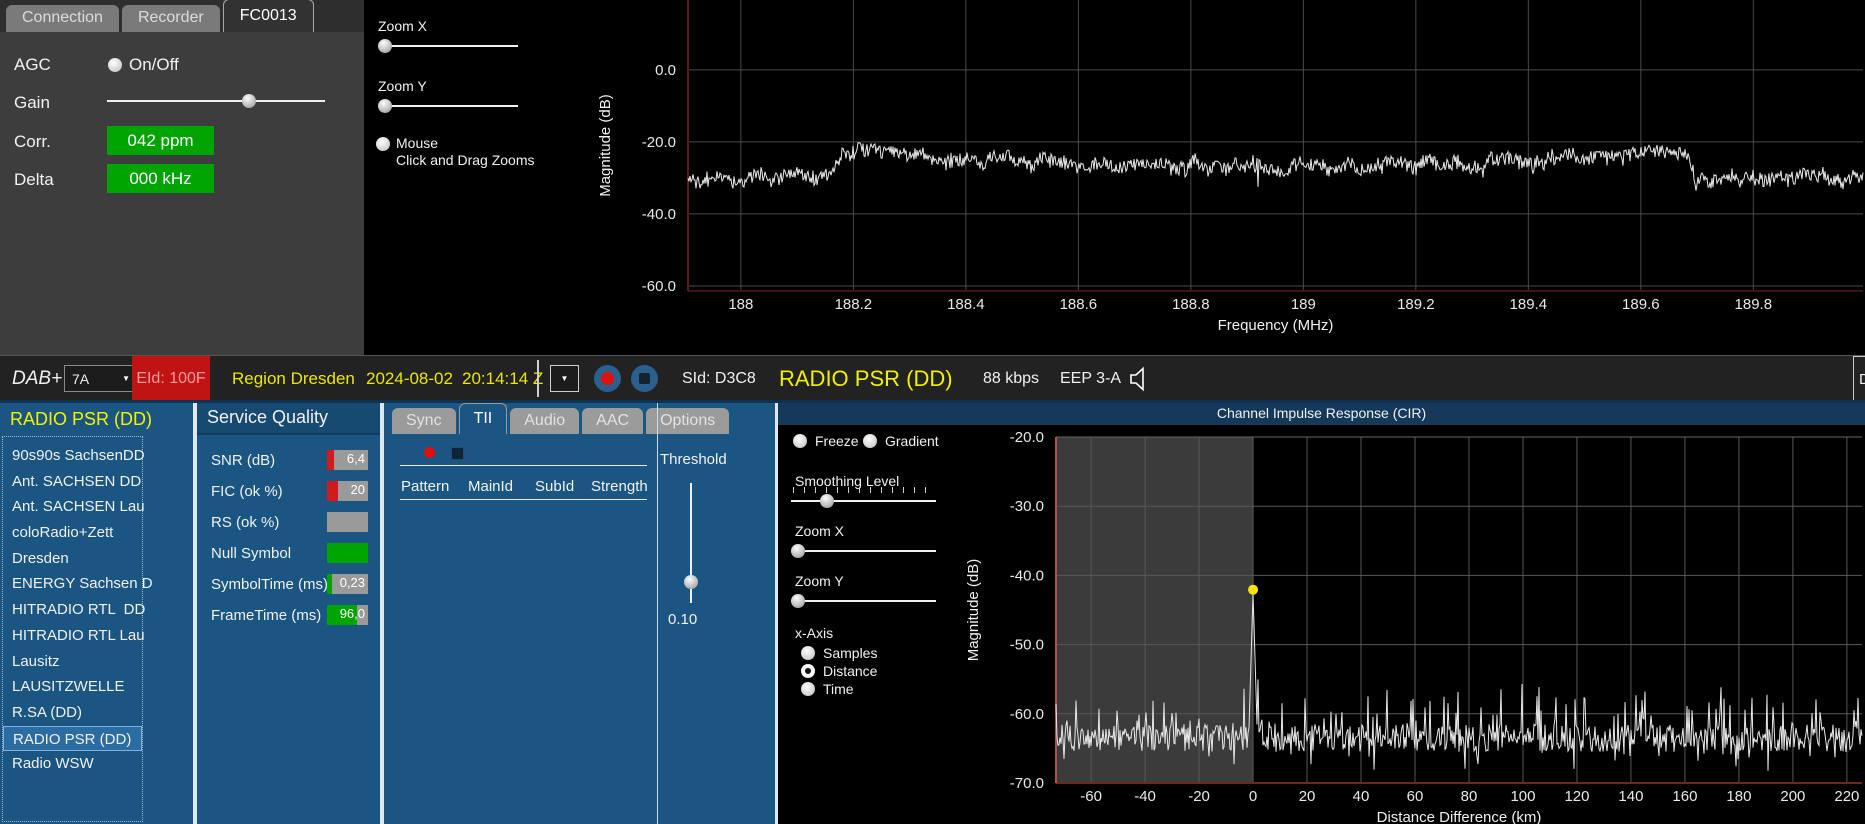 This screenshot has height=824, width=1865. What do you see at coordinates (72, 687) in the screenshot?
I see `service-list-item: LAUSITZWELLE` at bounding box center [72, 687].